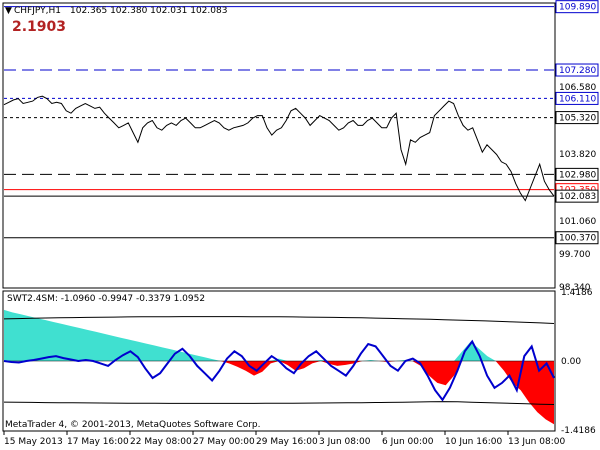 This screenshot has width=600, height=450. I want to click on chart-ohlc: 102.365 102.380 102.031 102.083, so click(148, 11).